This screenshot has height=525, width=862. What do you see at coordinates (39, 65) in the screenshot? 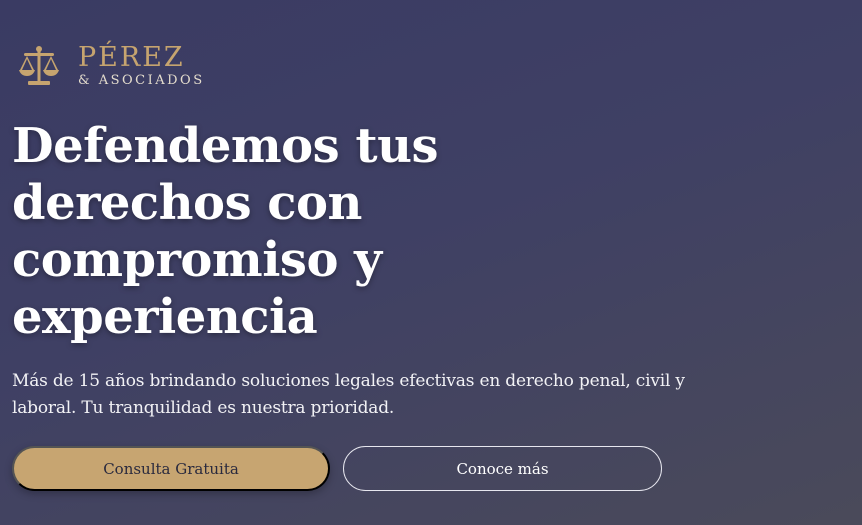
I see `scales-of-justice-icon` at bounding box center [39, 65].